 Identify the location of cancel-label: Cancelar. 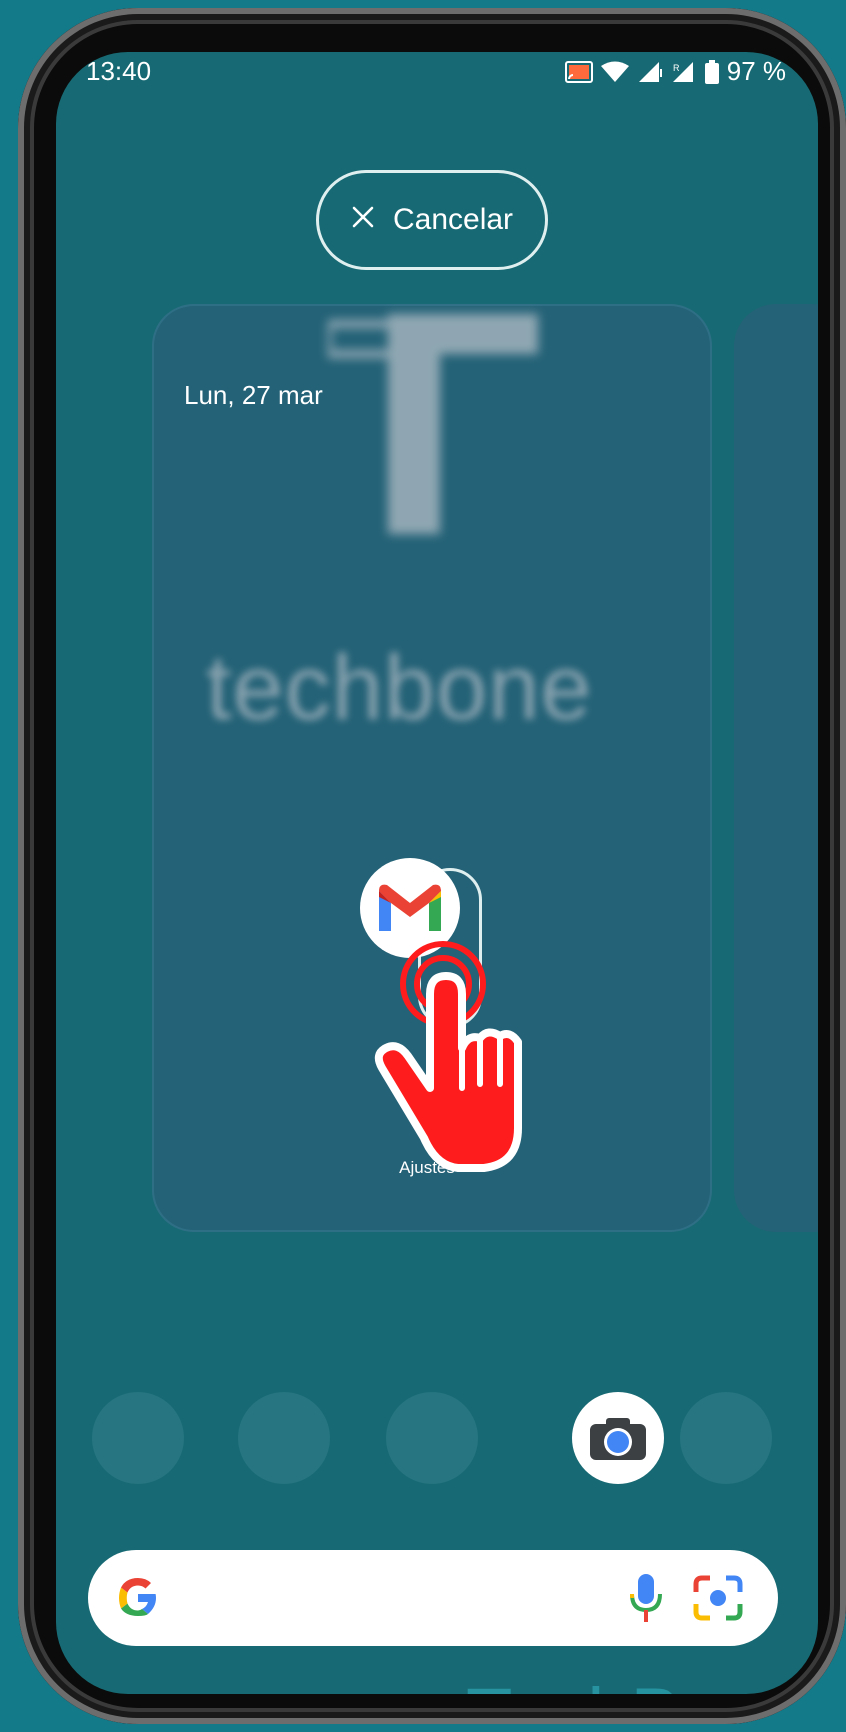
(453, 219).